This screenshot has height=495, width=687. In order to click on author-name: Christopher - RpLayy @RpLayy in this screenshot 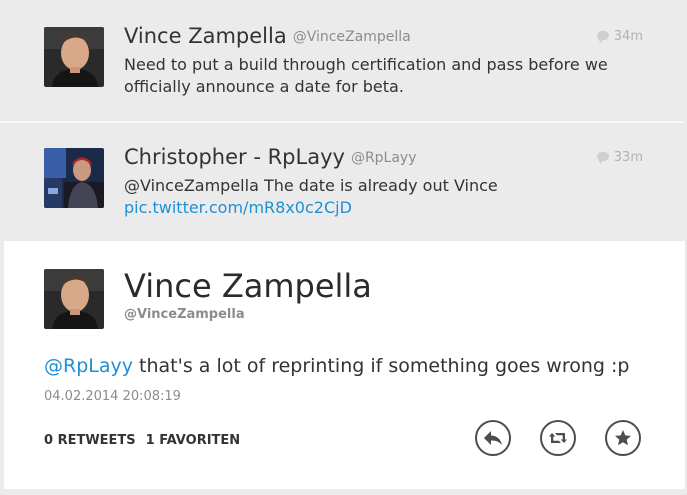, I will do `click(270, 157)`.